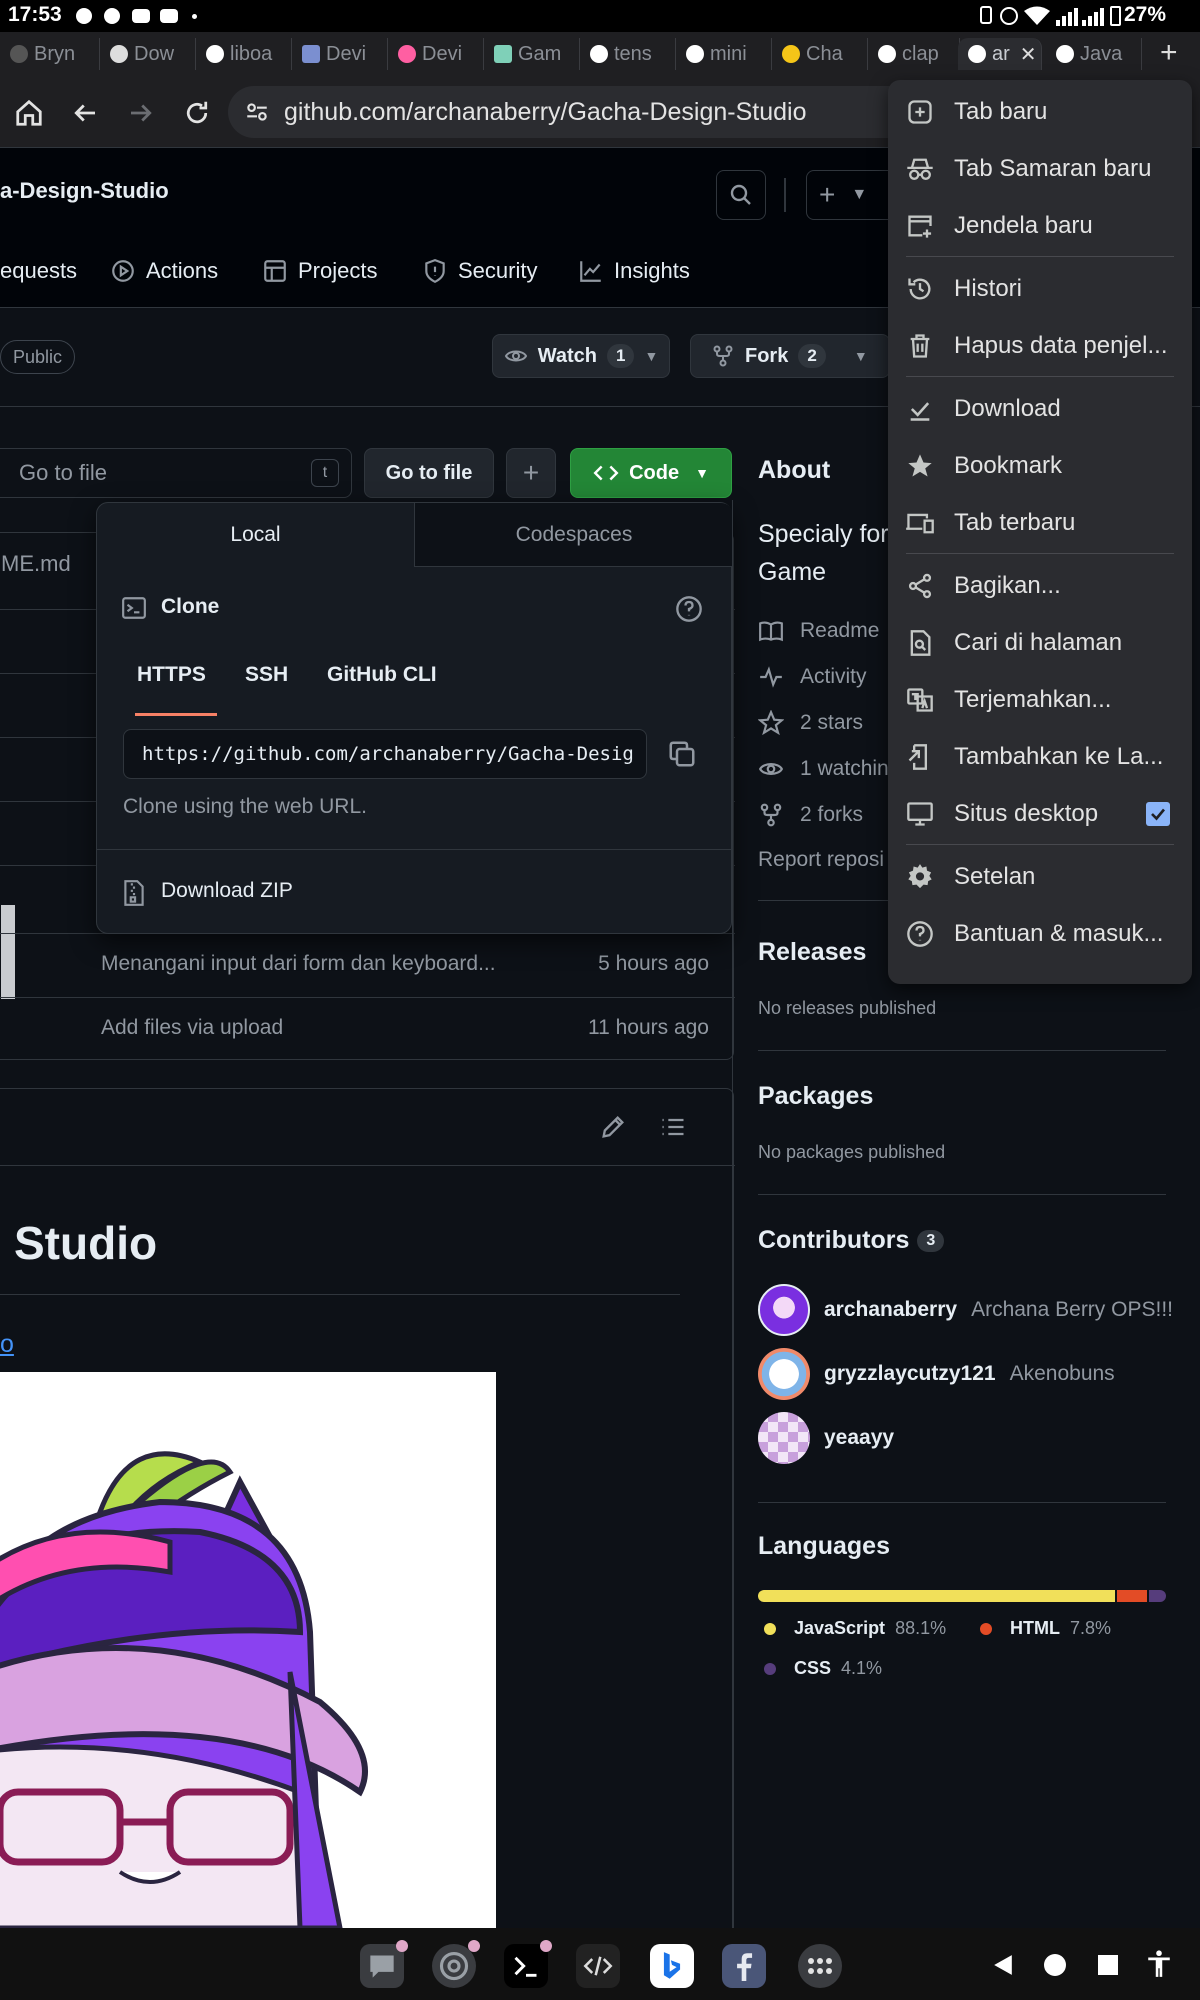  What do you see at coordinates (435, 271) in the screenshot?
I see `shield-icon` at bounding box center [435, 271].